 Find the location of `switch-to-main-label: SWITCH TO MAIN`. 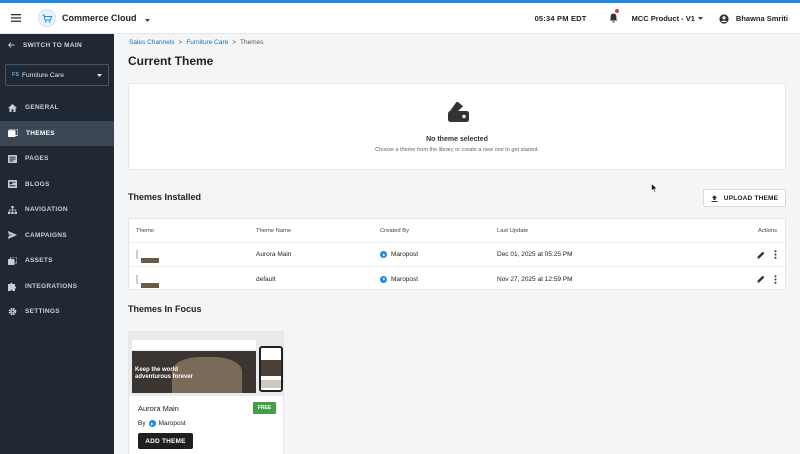

switch-to-main-label: SWITCH TO MAIN is located at coordinates (52, 45).